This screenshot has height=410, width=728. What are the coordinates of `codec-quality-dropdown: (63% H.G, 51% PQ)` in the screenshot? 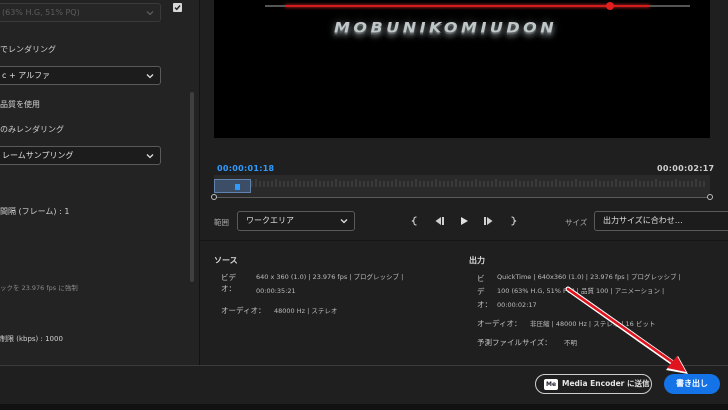 It's located at (80, 12).